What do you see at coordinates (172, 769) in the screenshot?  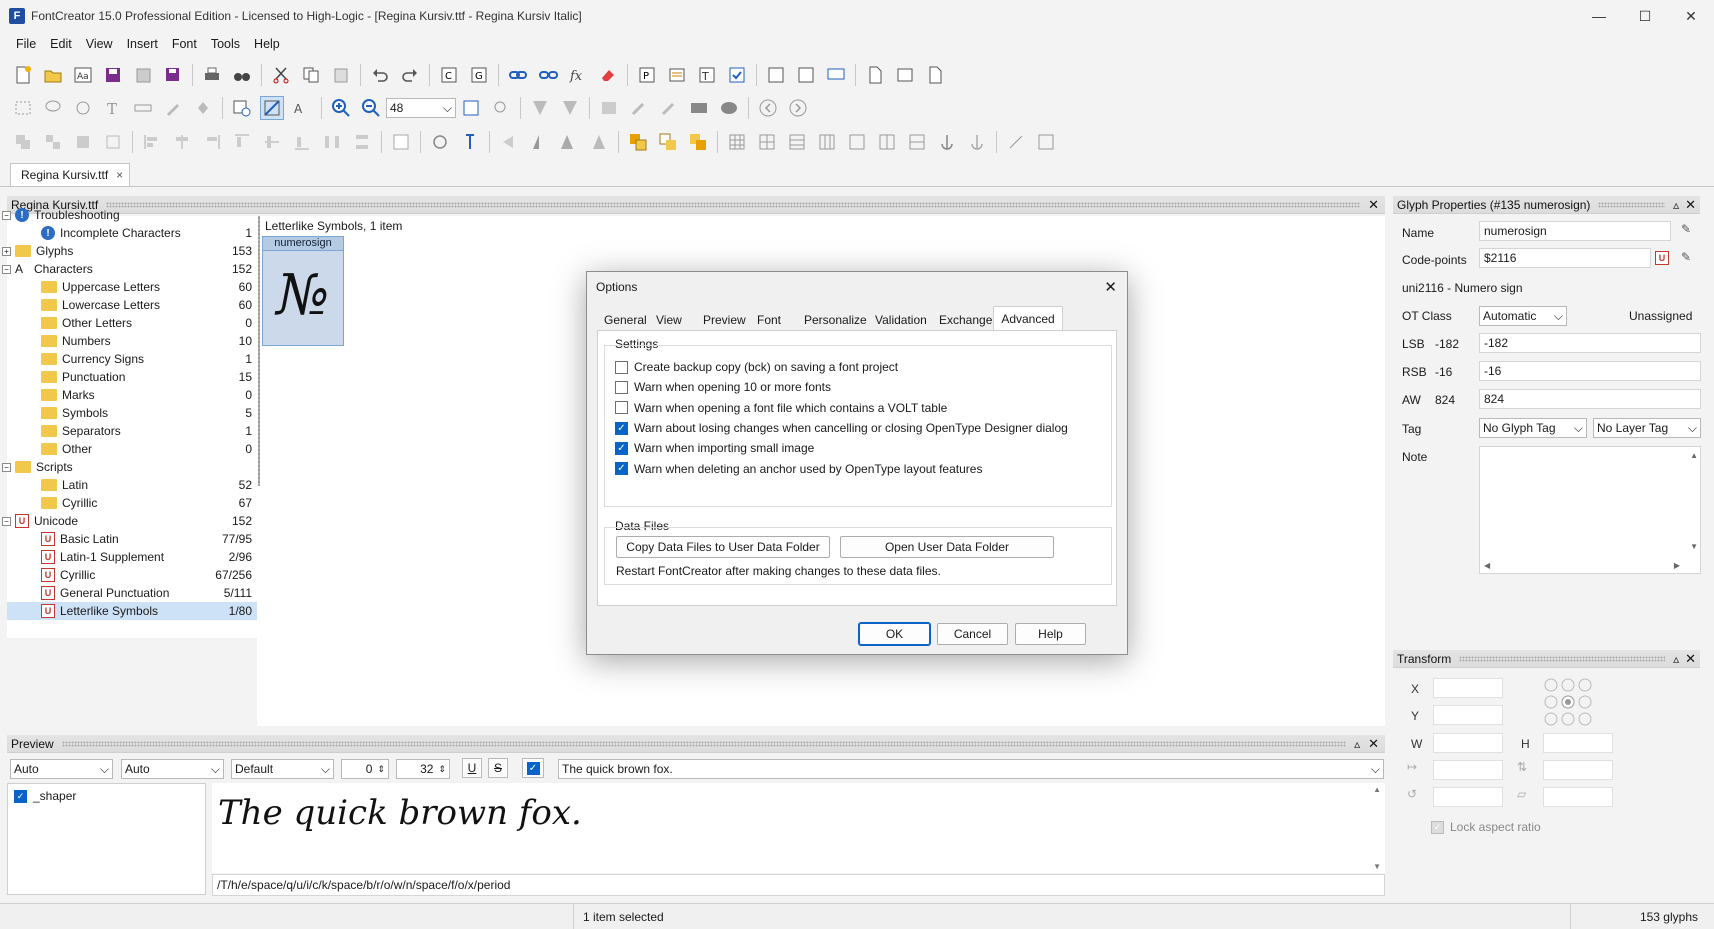 I see `preview-script-combo: Auto ⌵` at bounding box center [172, 769].